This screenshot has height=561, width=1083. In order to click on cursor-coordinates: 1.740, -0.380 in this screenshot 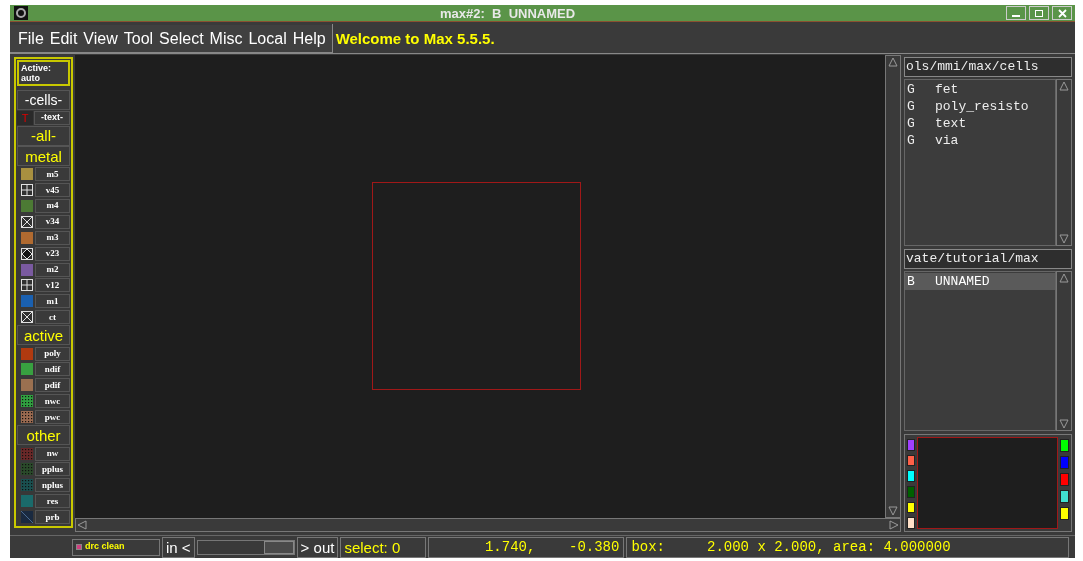, I will do `click(526, 547)`.